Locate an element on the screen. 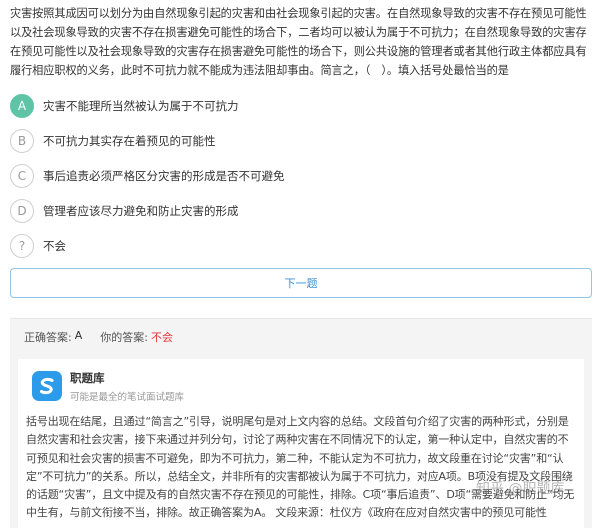 The image size is (600, 528). brand-name: 职题库 is located at coordinates (87, 378).